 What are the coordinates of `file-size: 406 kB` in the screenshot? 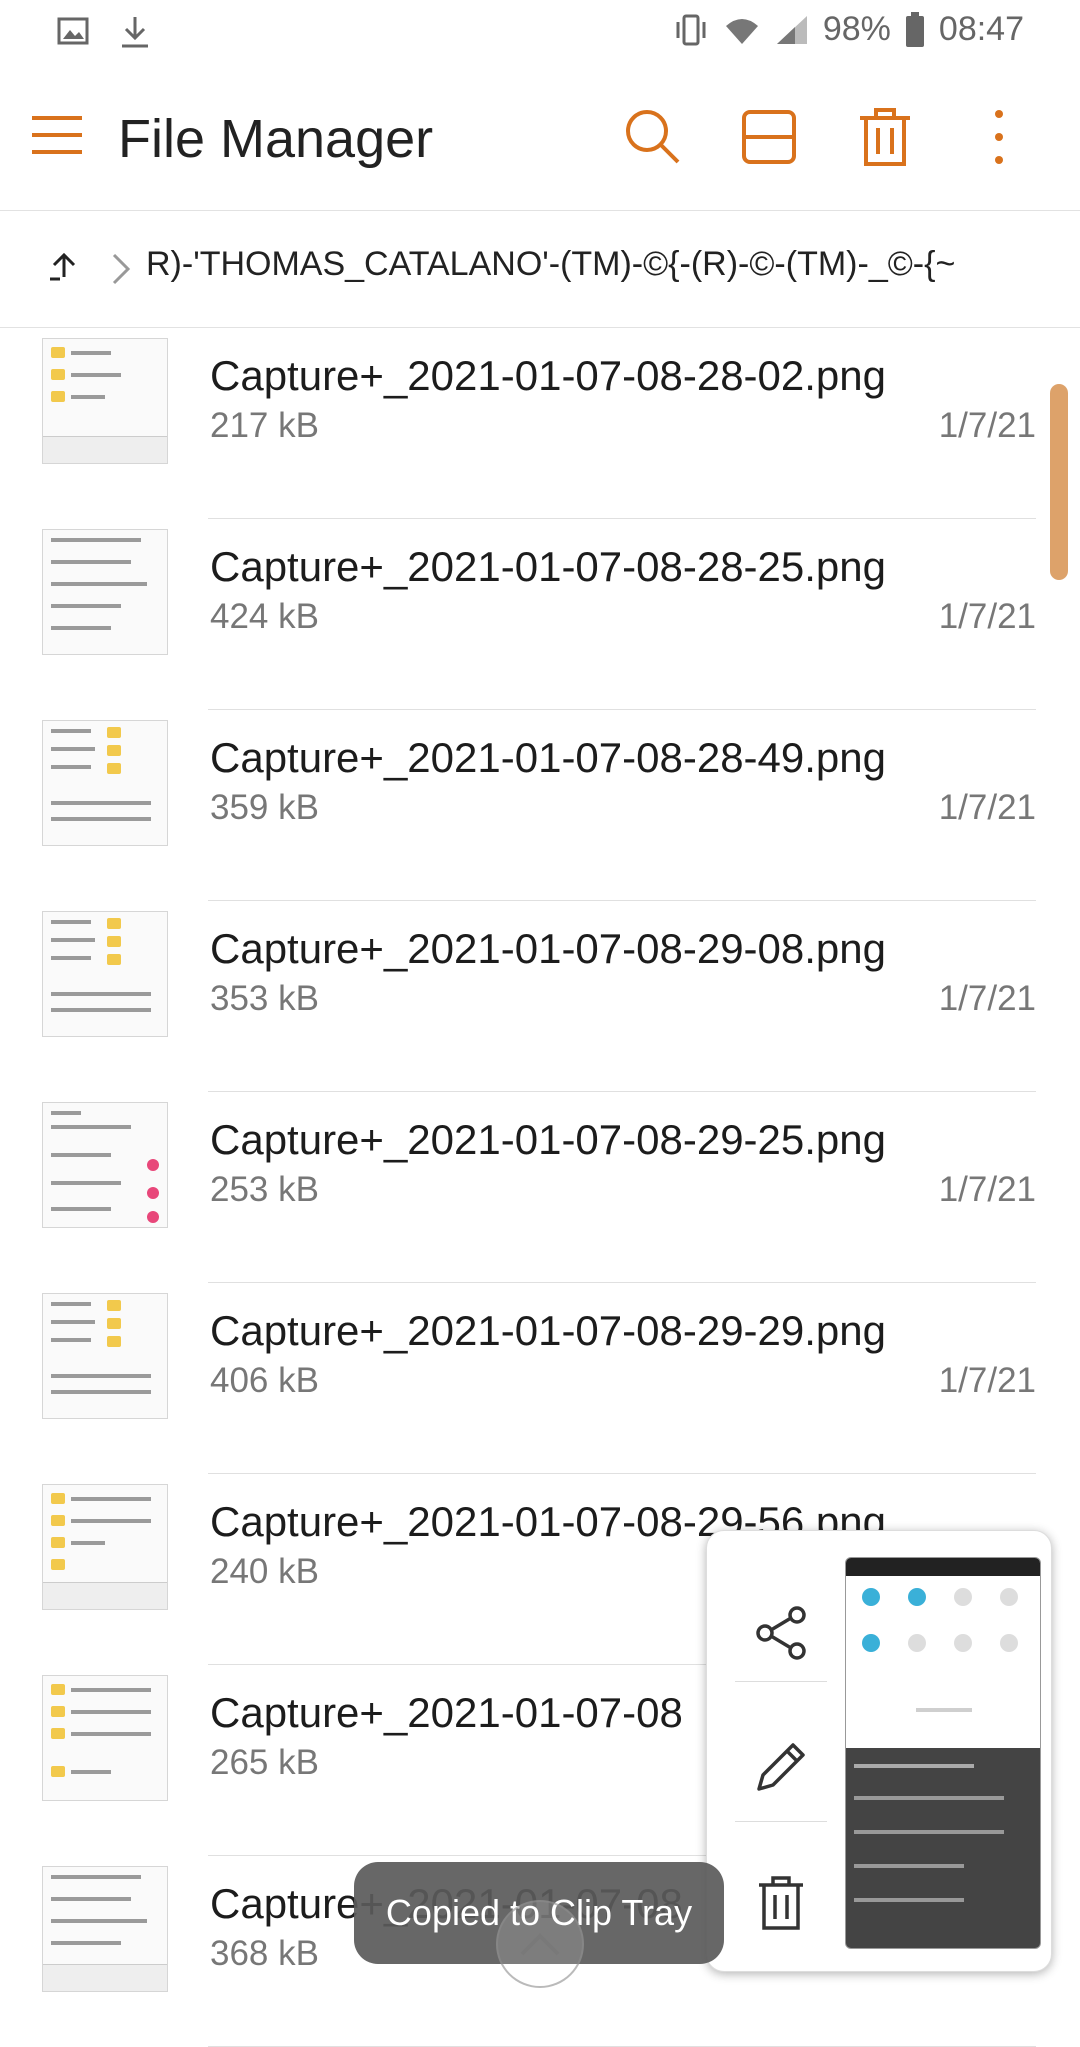 It's located at (264, 1380).